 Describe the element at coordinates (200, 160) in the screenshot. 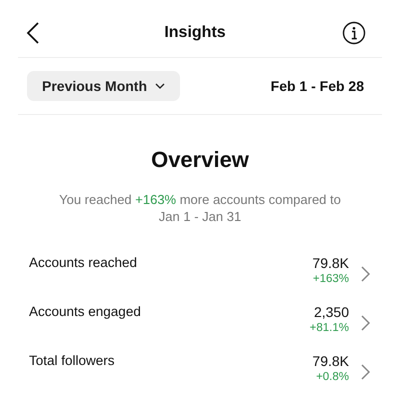

I see `overview-heading: Overview` at that location.